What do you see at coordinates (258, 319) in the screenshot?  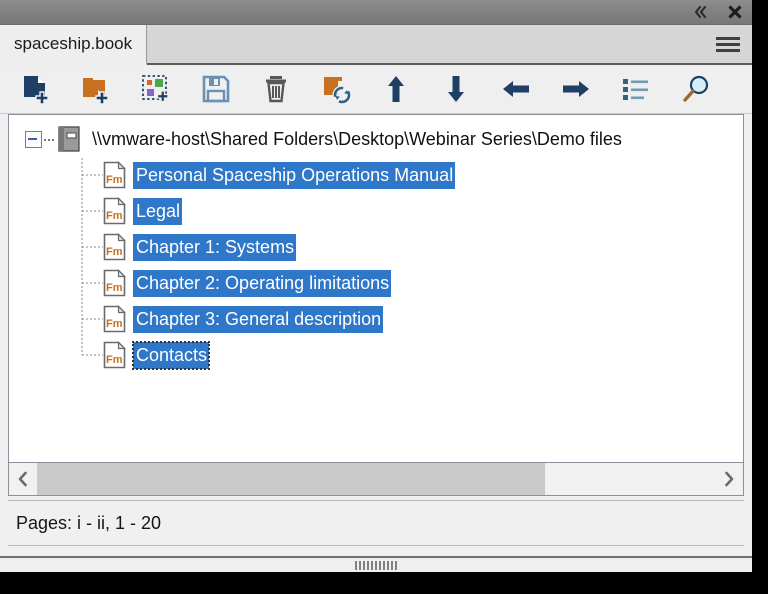 I see `tree-item-label: Chapter 3: General description` at bounding box center [258, 319].